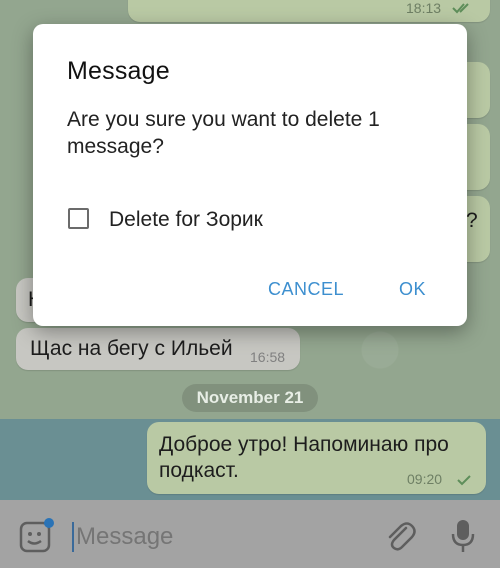 Image resolution: width=500 pixels, height=568 pixels. I want to click on delete-for-contact-checkbox, so click(78, 218).